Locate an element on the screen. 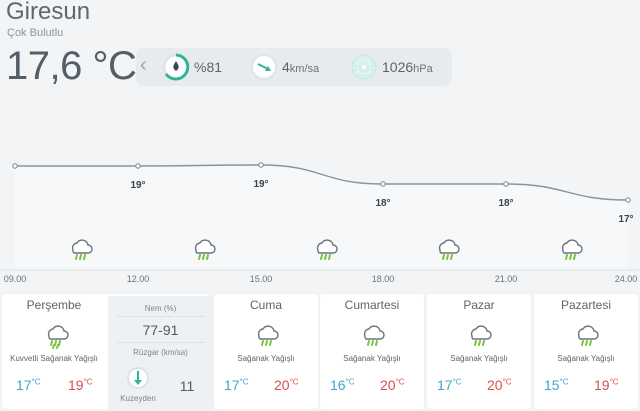 The height and width of the screenshot is (411, 640). wind-north-icon is located at coordinates (138, 378).